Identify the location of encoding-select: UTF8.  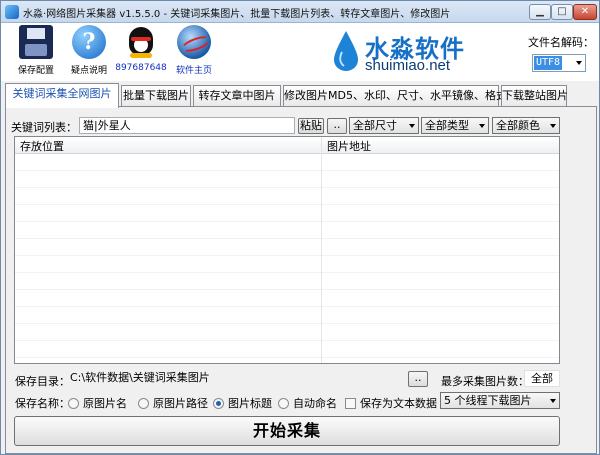
(559, 63).